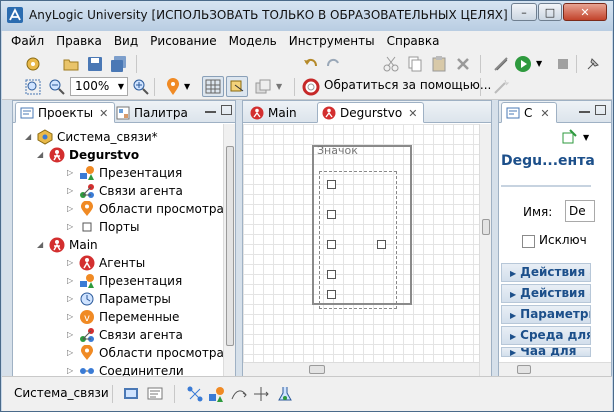 This screenshot has height=412, width=614. Describe the element at coordinates (95, 64) in the screenshot. I see `save-icon` at that location.